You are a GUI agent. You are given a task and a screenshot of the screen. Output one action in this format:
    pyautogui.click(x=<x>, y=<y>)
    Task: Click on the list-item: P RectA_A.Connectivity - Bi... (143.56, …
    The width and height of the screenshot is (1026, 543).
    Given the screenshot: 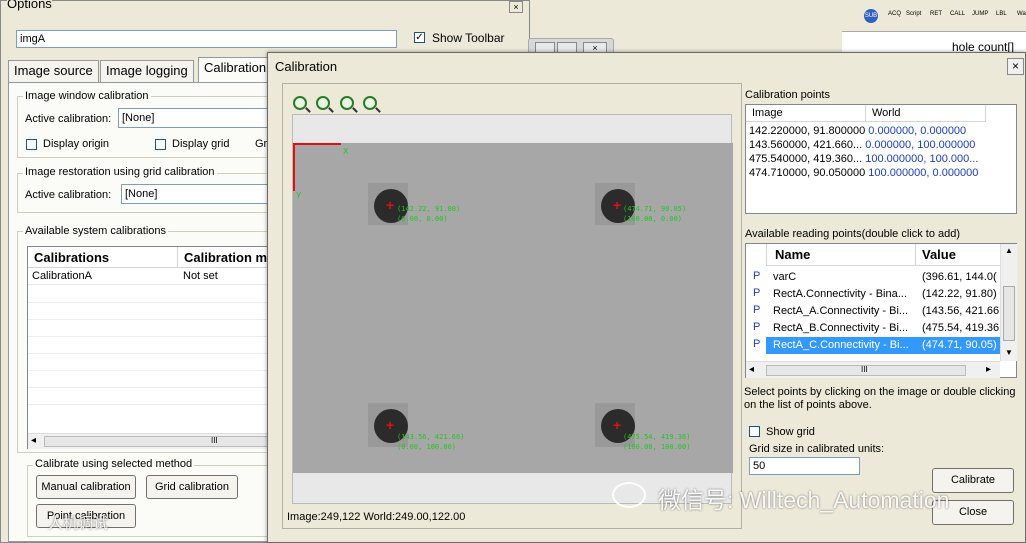 What is the action you would take?
    pyautogui.click(x=873, y=311)
    